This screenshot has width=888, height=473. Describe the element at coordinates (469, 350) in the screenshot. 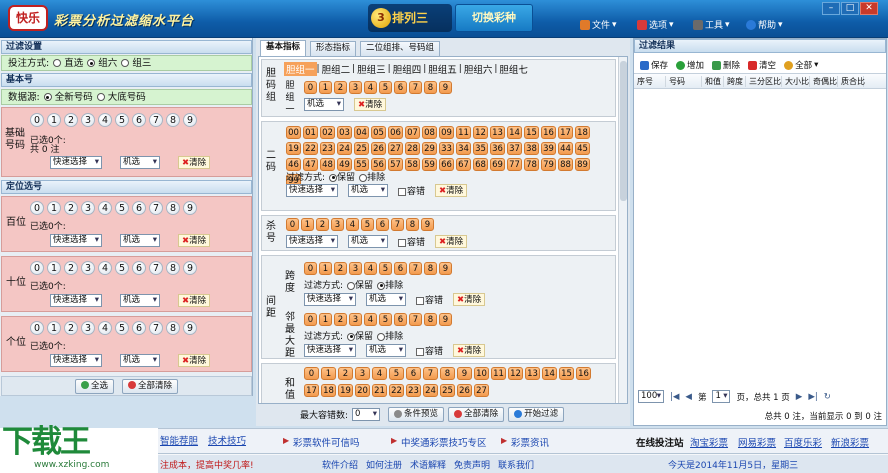

I see `neighbor-clear-button: ✖清除` at that location.